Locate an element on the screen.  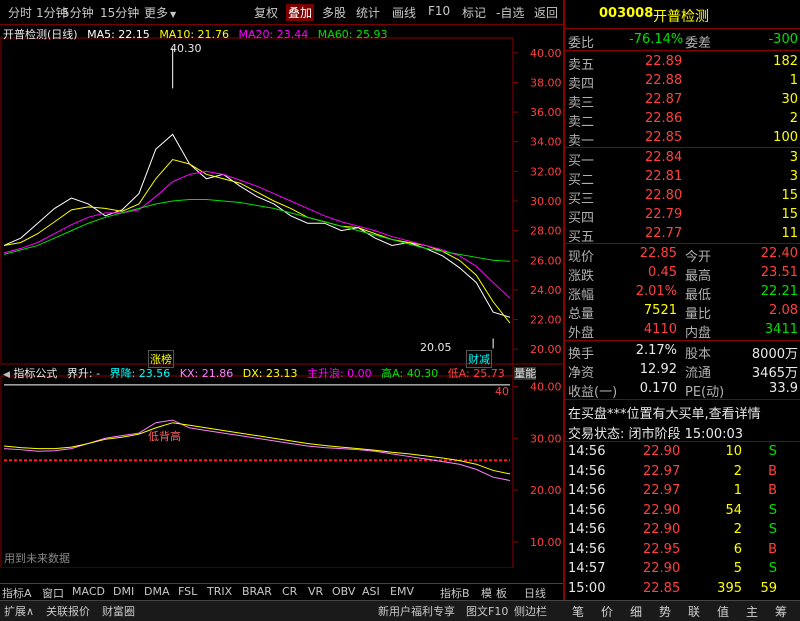
tab-trix: TRIX is located at coordinates (219, 591).